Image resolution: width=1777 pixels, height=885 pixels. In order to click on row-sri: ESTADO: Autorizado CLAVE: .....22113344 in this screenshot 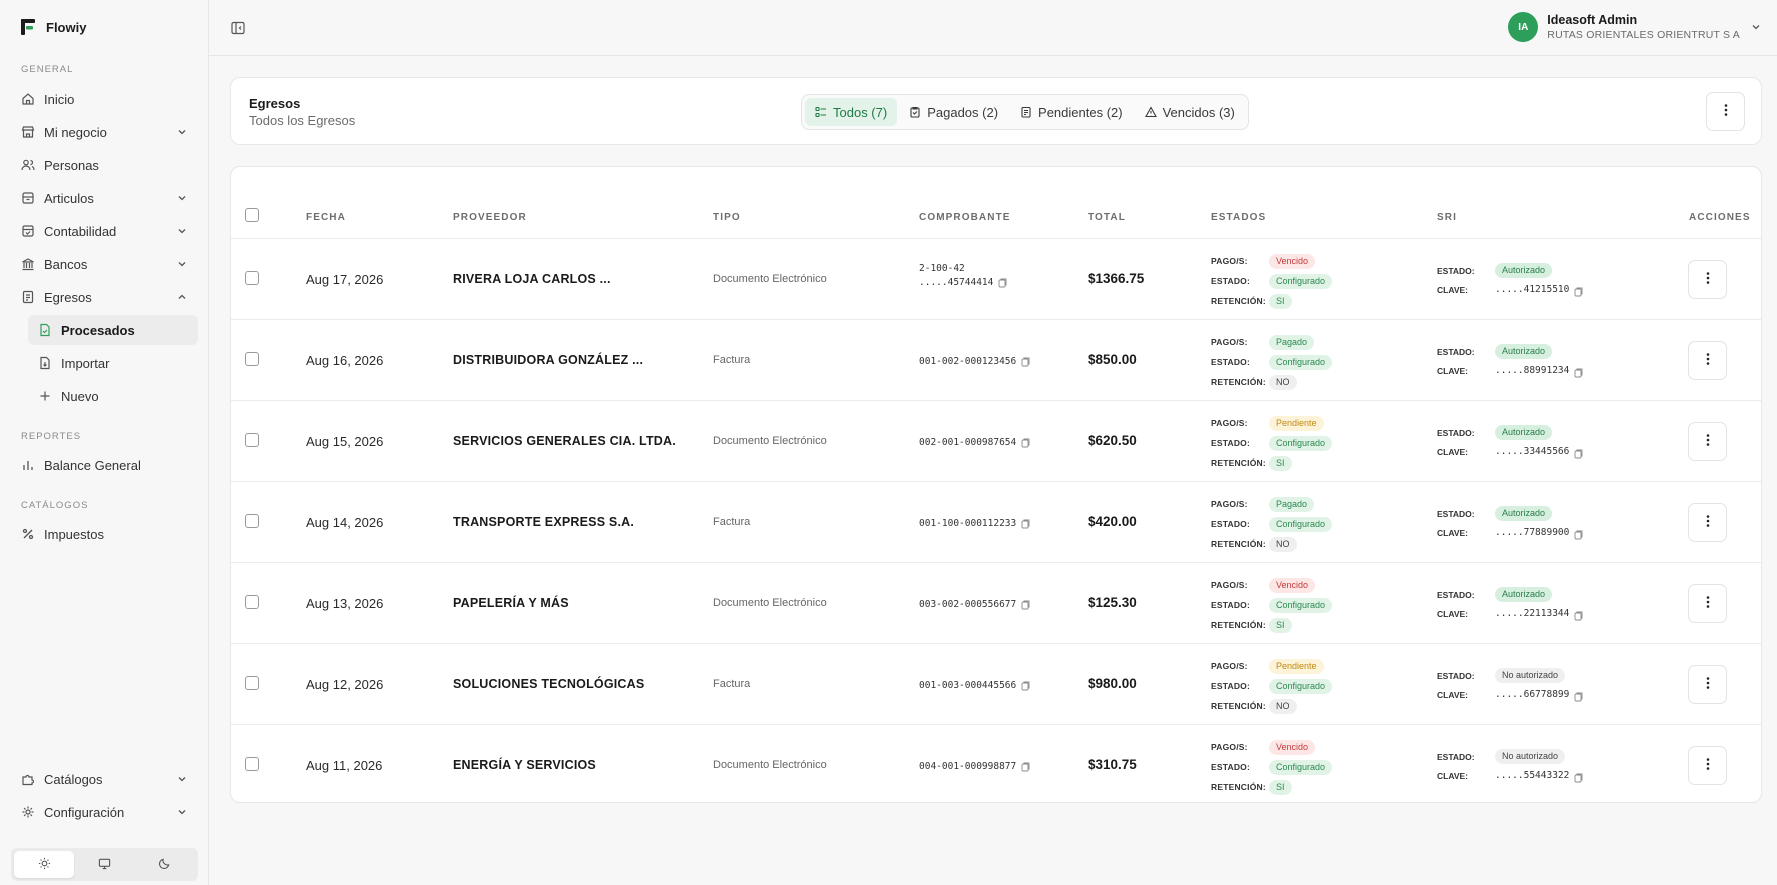, I will do `click(1510, 604)`.